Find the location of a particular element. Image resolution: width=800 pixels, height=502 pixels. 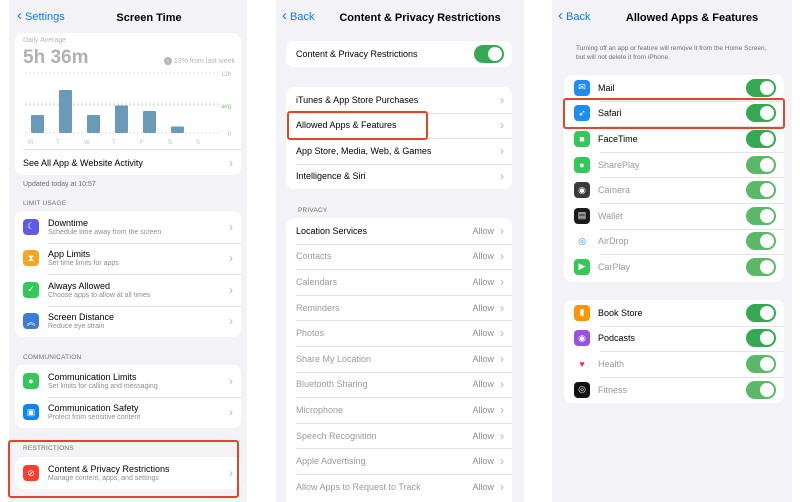

checkmark-icon: ✓ is located at coordinates (31, 289).